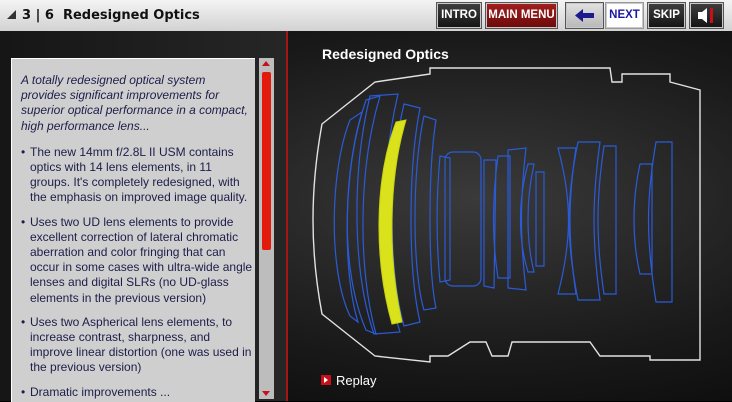 Image resolution: width=732 pixels, height=402 pixels. Describe the element at coordinates (624, 15) in the screenshot. I see `next-button: NEXT` at that location.